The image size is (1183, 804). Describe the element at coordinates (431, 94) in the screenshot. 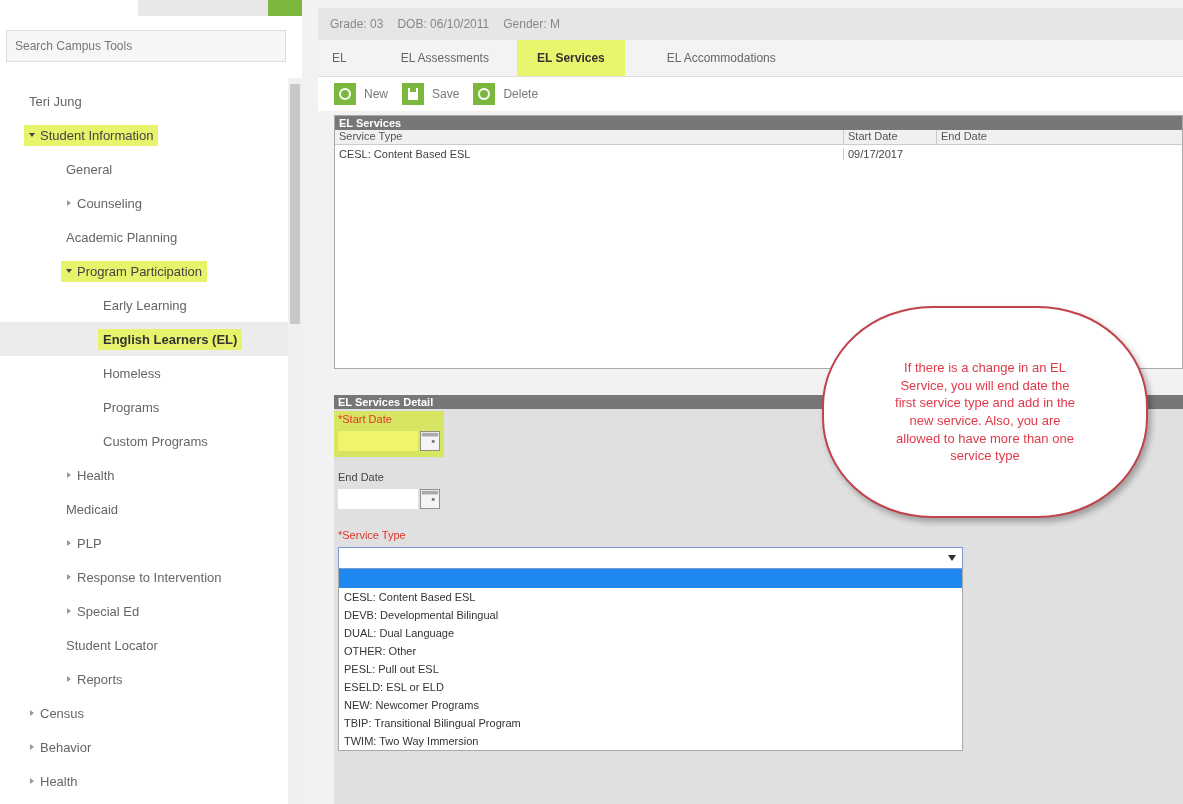

I see `toolbar-button: Save` at that location.